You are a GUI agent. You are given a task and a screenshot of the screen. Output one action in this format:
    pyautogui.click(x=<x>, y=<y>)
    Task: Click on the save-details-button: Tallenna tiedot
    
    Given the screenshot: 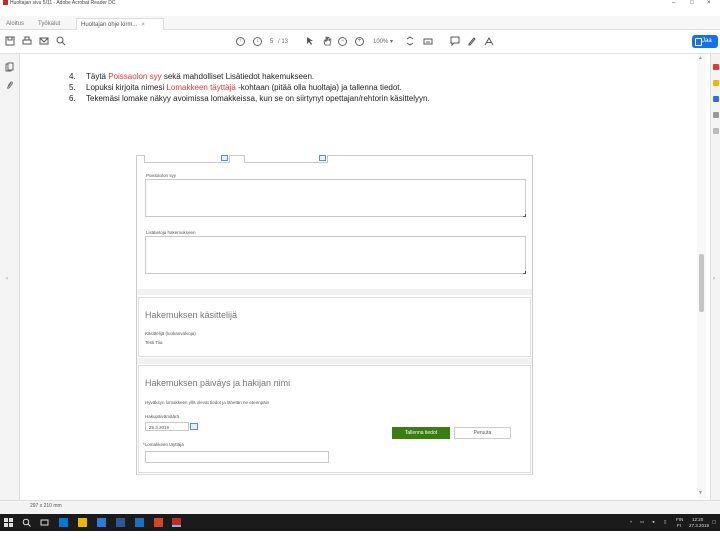 What is the action you would take?
    pyautogui.click(x=421, y=433)
    